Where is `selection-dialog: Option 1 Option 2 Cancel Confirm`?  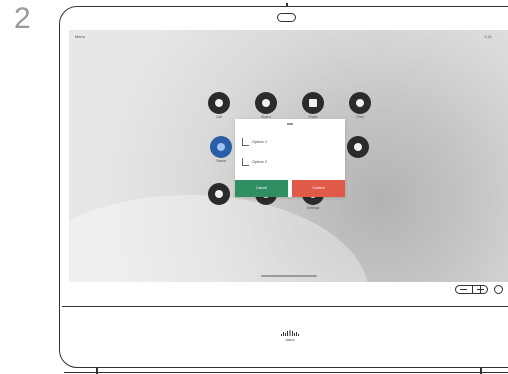 selection-dialog: Option 1 Option 2 Cancel Confirm is located at coordinates (290, 158).